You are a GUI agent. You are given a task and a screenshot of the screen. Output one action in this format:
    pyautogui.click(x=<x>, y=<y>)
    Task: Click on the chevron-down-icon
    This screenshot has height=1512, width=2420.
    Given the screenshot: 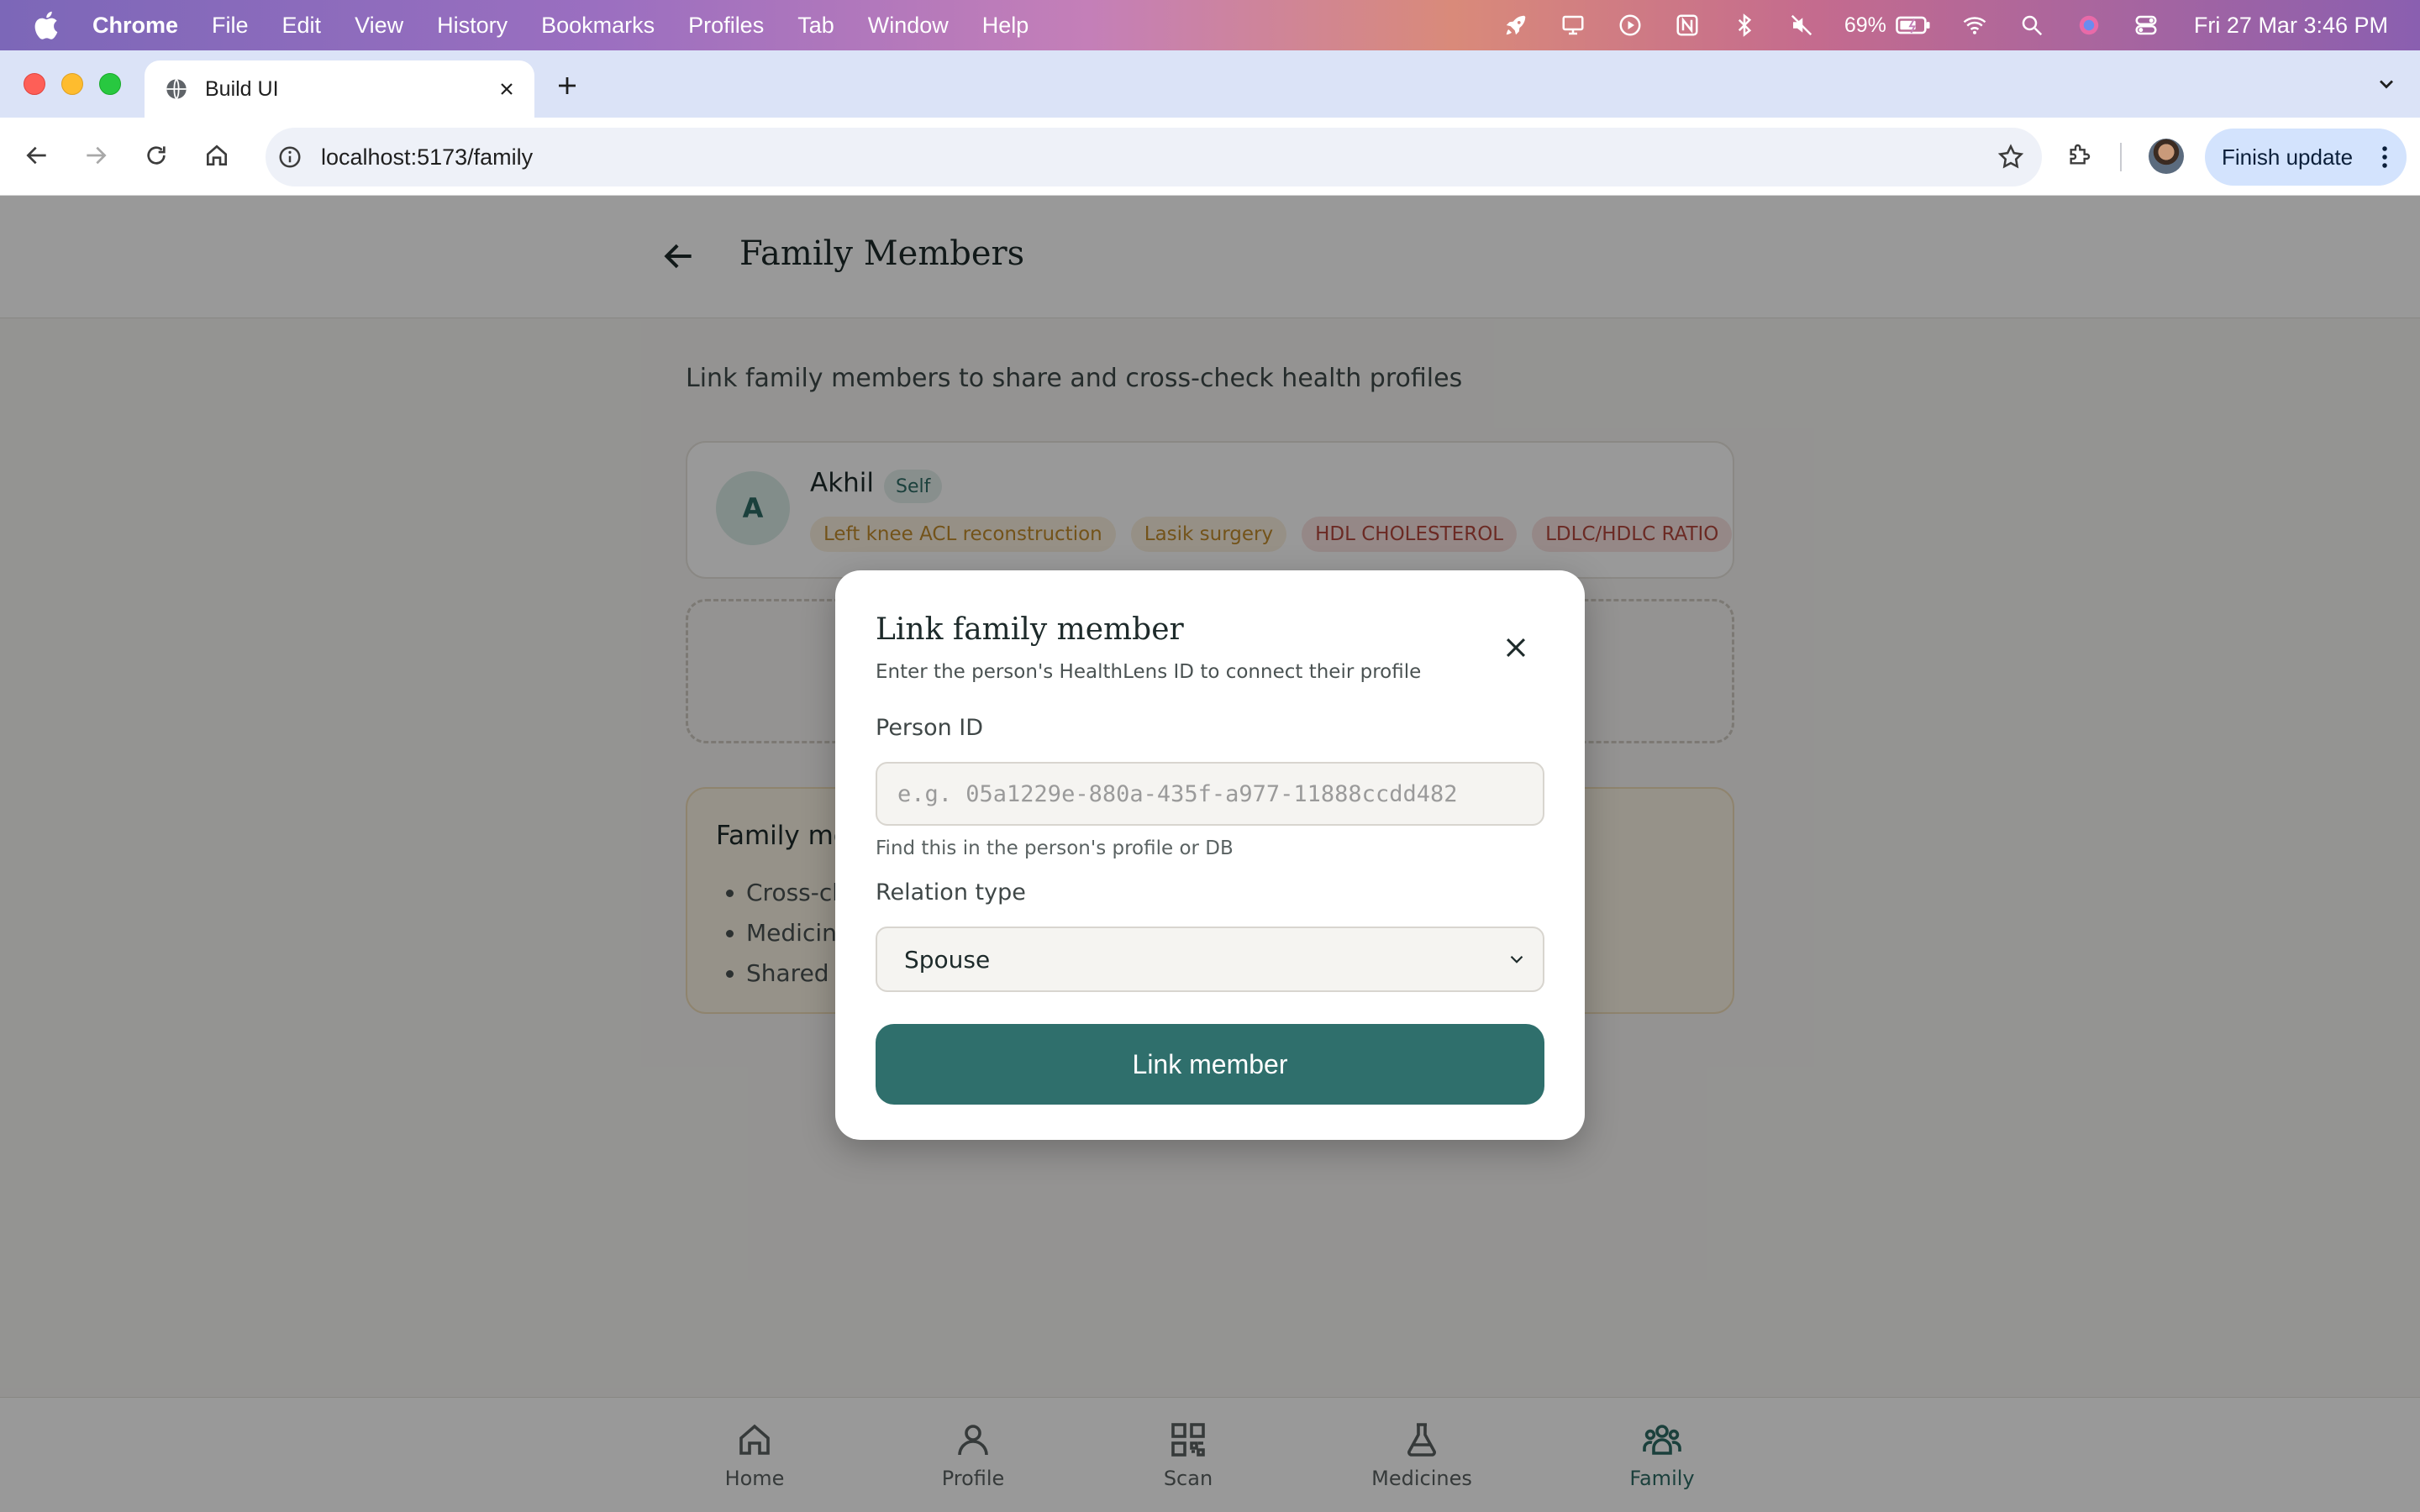 What is the action you would take?
    pyautogui.click(x=1516, y=959)
    